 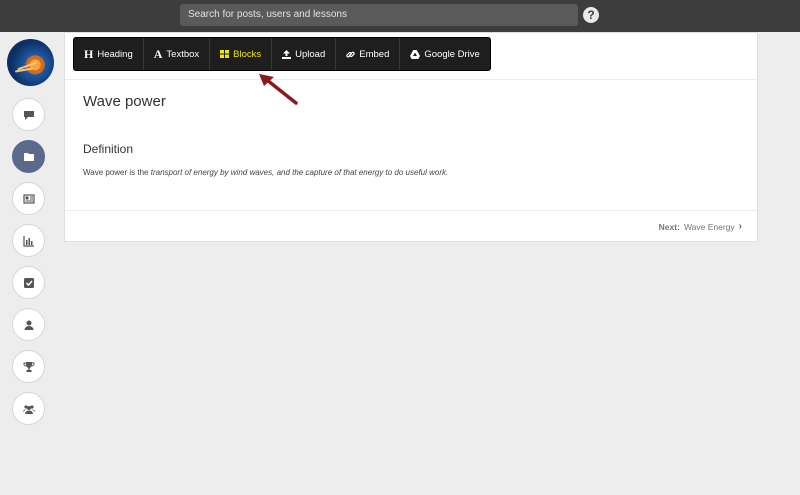 I want to click on google-drive-label: Google Drive, so click(x=452, y=54).